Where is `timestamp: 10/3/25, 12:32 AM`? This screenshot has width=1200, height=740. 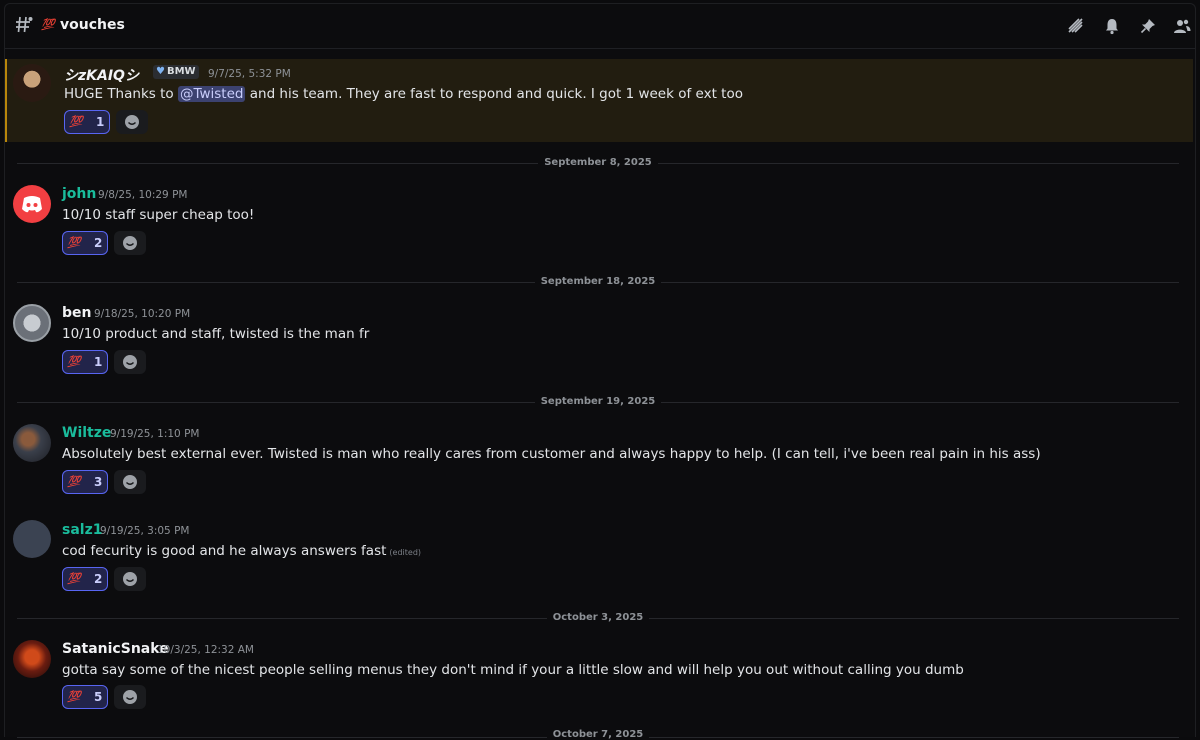
timestamp: 10/3/25, 12:32 AM is located at coordinates (205, 650).